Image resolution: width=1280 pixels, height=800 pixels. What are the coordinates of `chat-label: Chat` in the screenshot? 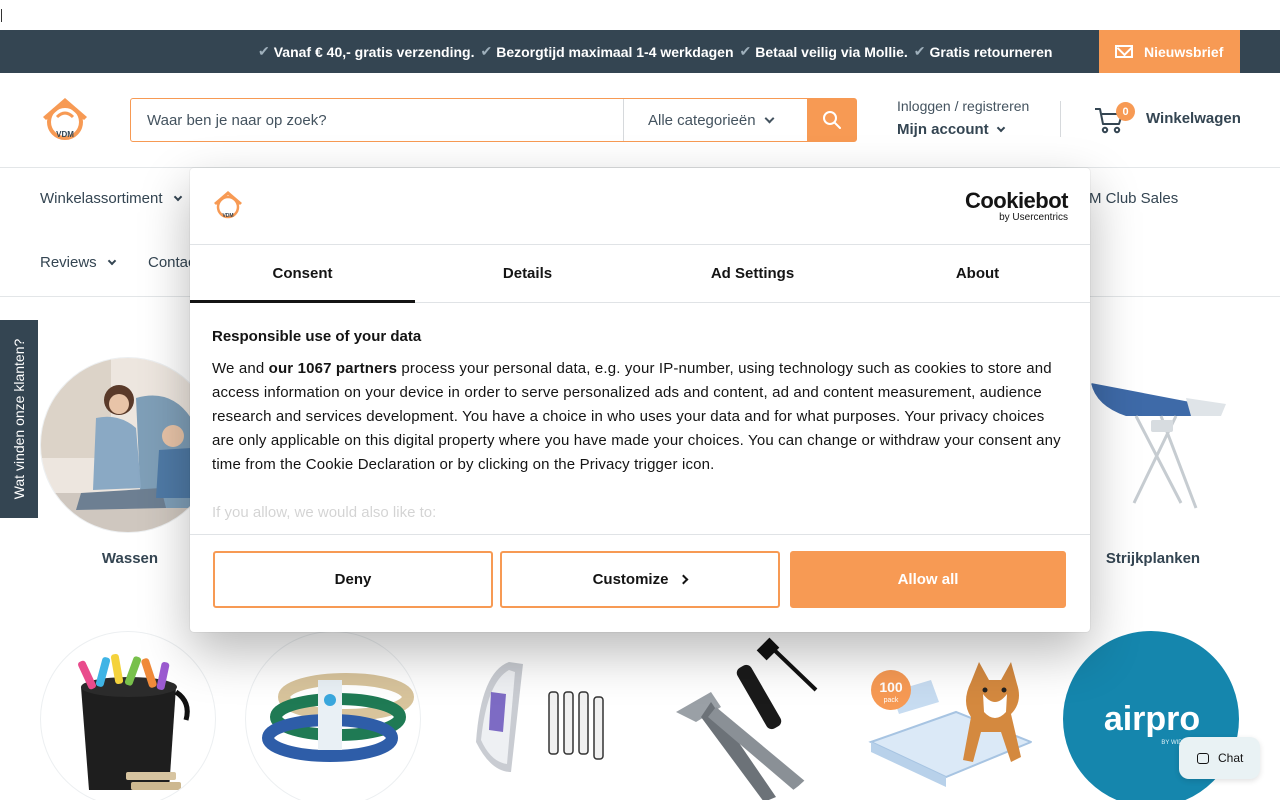 It's located at (1231, 758).